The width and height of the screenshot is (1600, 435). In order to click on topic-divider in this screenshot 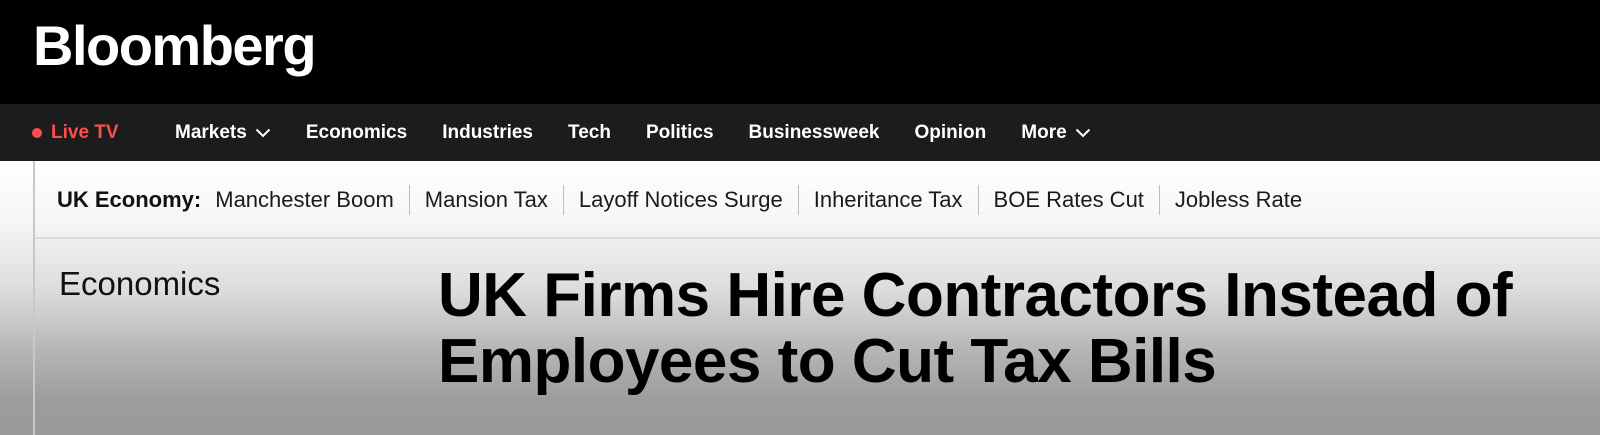, I will do `click(817, 238)`.